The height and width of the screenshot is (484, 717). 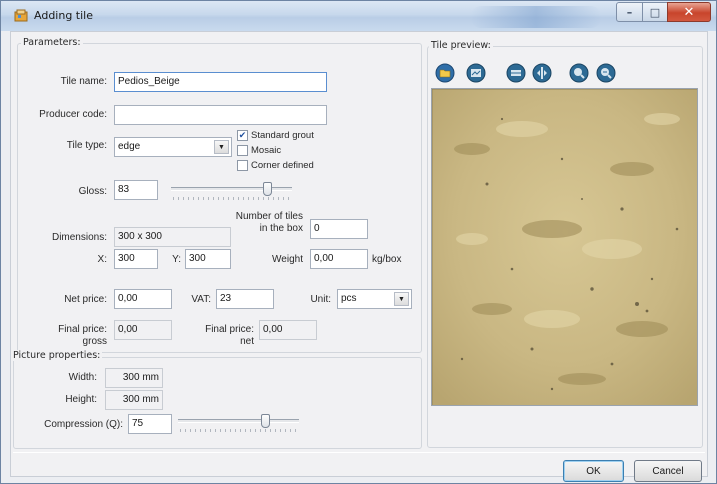 I want to click on gloss-label: Gloss:, so click(x=92, y=191).